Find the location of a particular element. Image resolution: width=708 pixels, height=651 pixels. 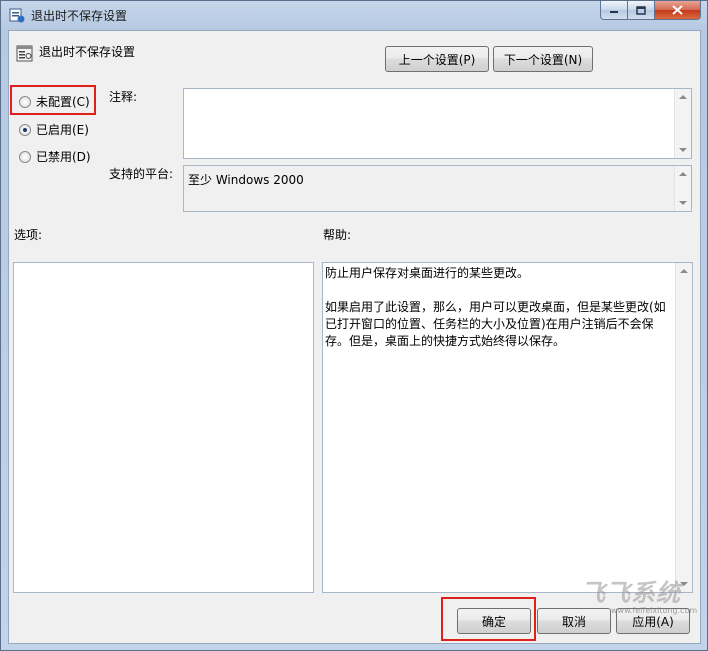

radio-enabled: 已启用(E) is located at coordinates (54, 129).